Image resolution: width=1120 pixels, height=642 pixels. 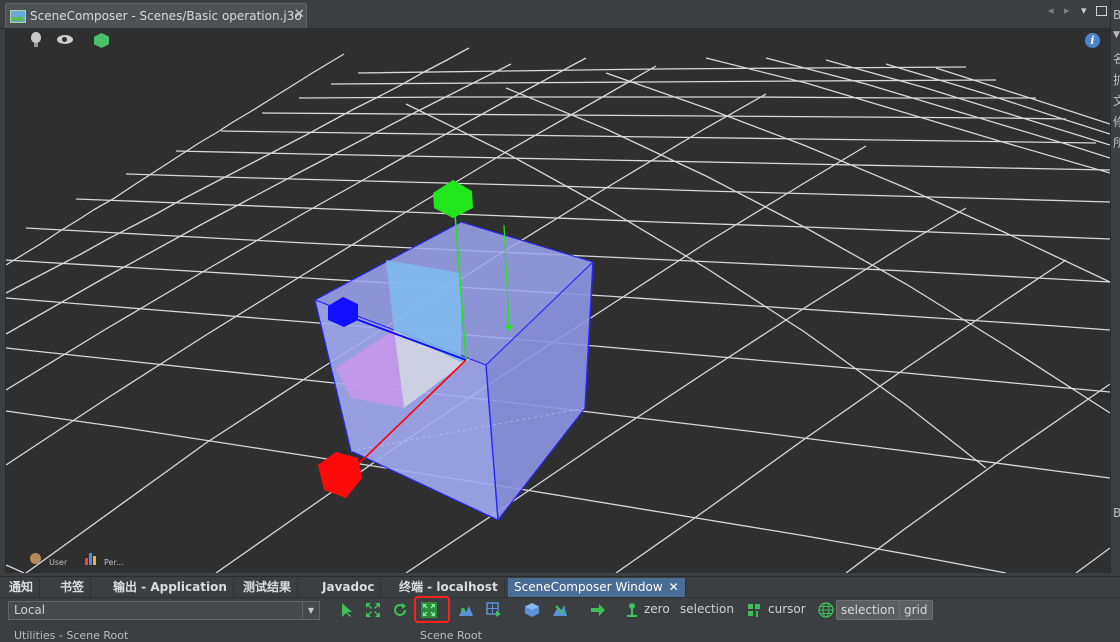 What do you see at coordinates (373, 610) in the screenshot?
I see `move-icon` at bounding box center [373, 610].